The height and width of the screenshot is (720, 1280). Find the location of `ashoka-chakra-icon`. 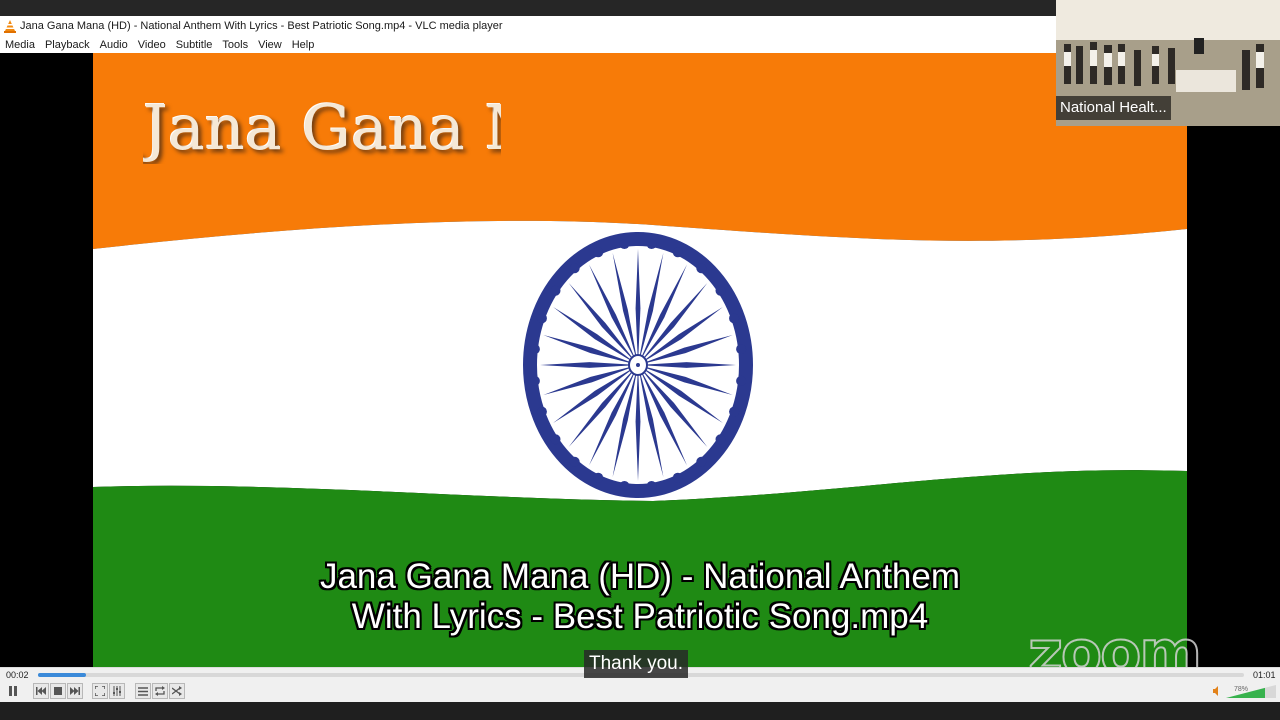

ashoka-chakra-icon is located at coordinates (638, 365).